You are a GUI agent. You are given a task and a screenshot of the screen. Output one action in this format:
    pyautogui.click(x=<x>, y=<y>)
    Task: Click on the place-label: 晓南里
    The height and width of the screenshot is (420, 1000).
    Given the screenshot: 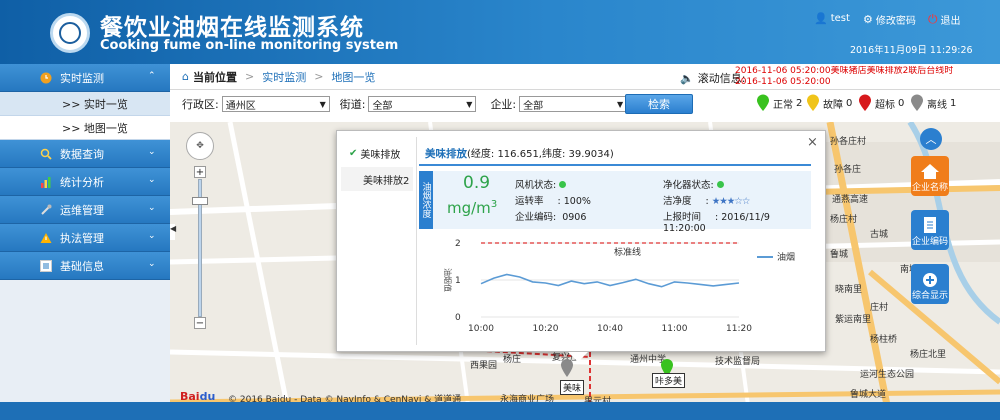 What is the action you would take?
    pyautogui.click(x=849, y=290)
    